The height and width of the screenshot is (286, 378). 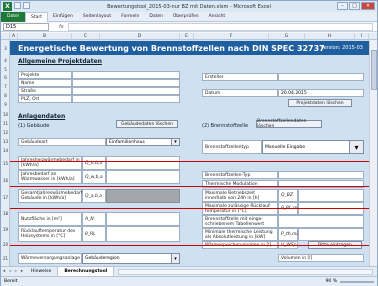 What do you see at coordinates (140, 36) in the screenshot?
I see `col-d: D` at bounding box center [140, 36].